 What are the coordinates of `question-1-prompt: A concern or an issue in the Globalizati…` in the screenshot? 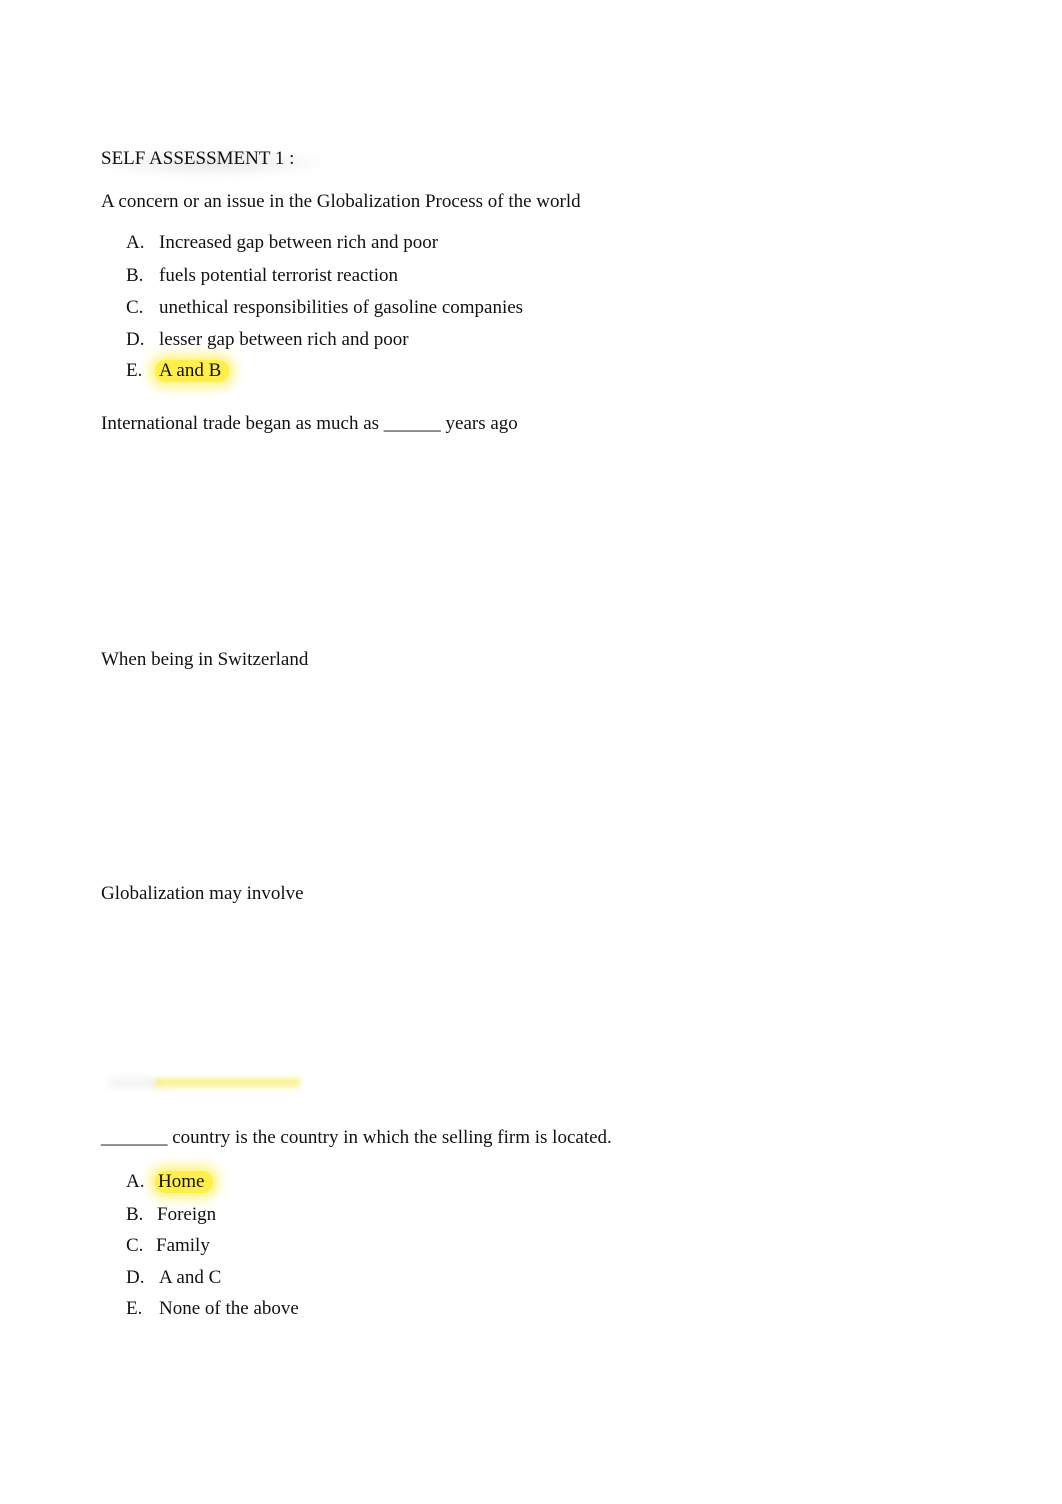 It's located at (341, 201).